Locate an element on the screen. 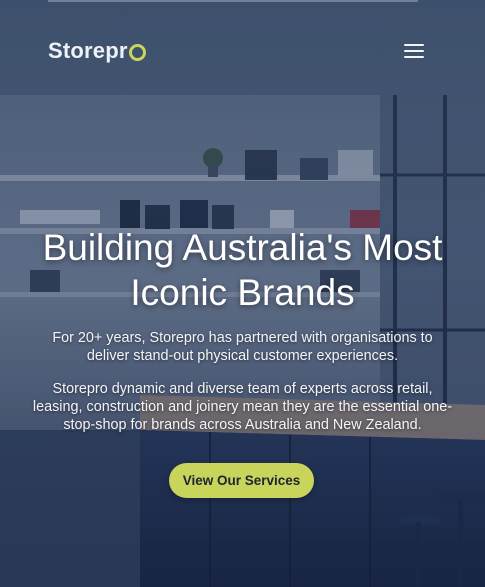 This screenshot has width=485, height=587. view-services-button: View Our Services is located at coordinates (241, 480).